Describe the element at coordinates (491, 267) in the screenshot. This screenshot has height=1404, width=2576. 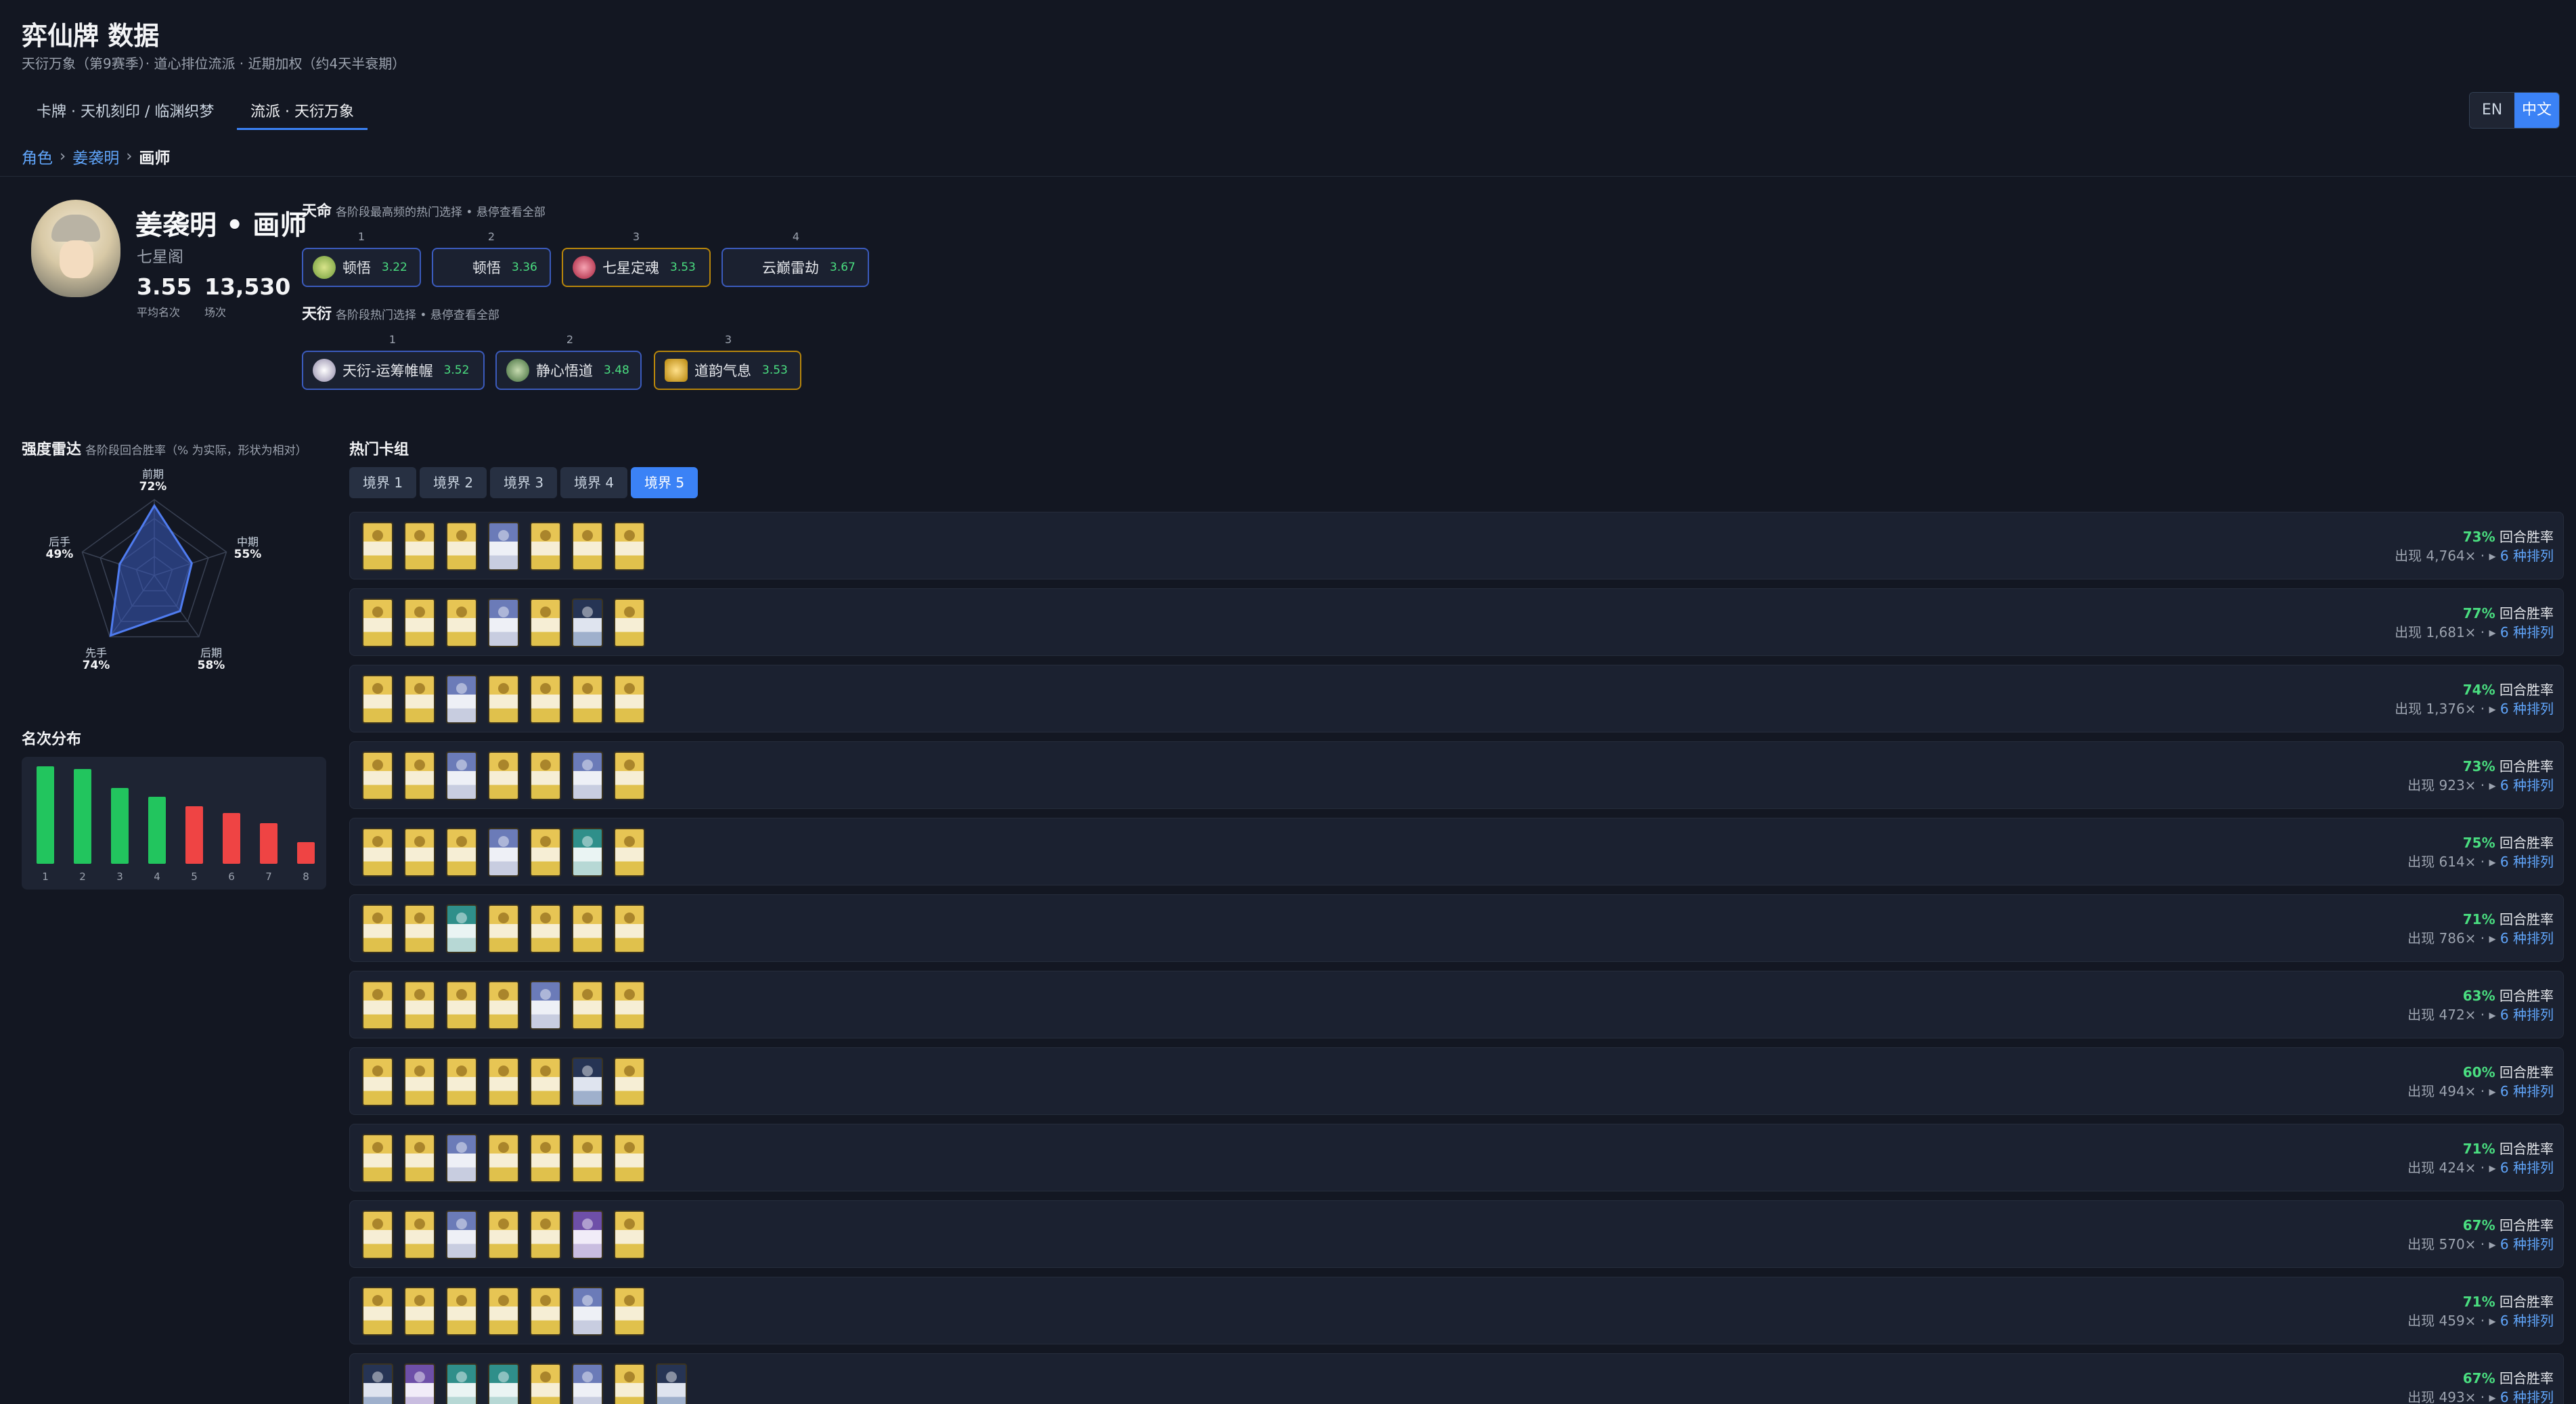
I see `destiny-pick-2: 顿悟 3.36` at that location.